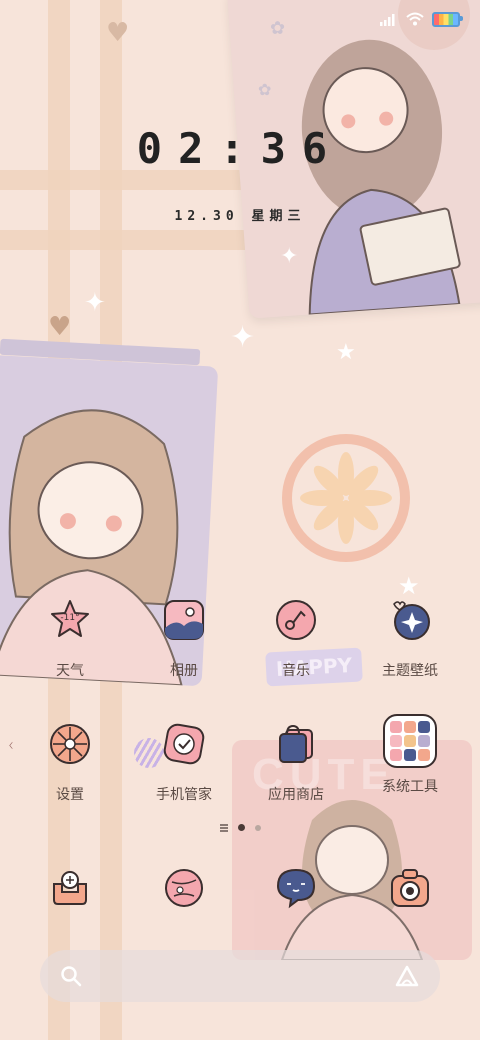 This screenshot has width=480, height=1040. I want to click on app-gallery: 相册, so click(184, 639).